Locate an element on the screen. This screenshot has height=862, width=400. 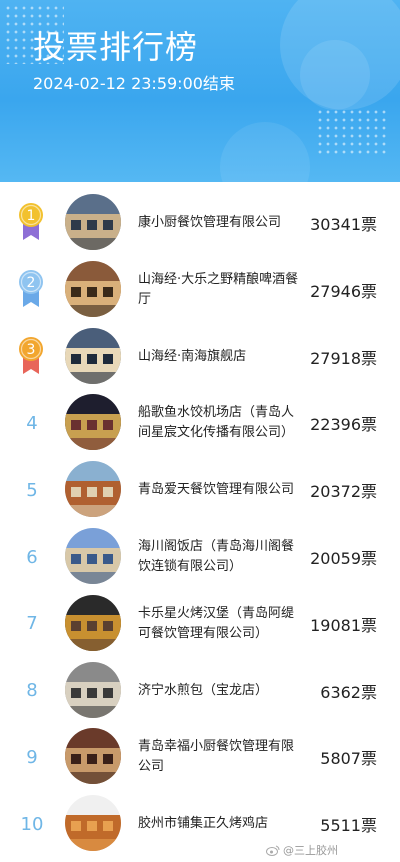
rank-number: 9 is located at coordinates (32, 757).